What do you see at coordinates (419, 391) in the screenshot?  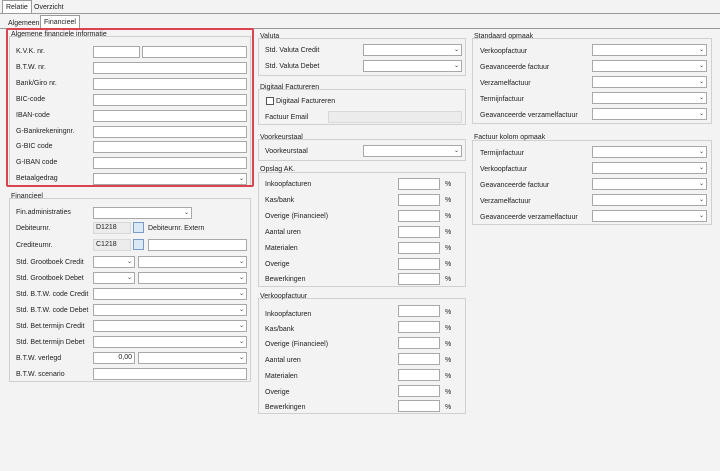 I see `verkoop-overige-input` at bounding box center [419, 391].